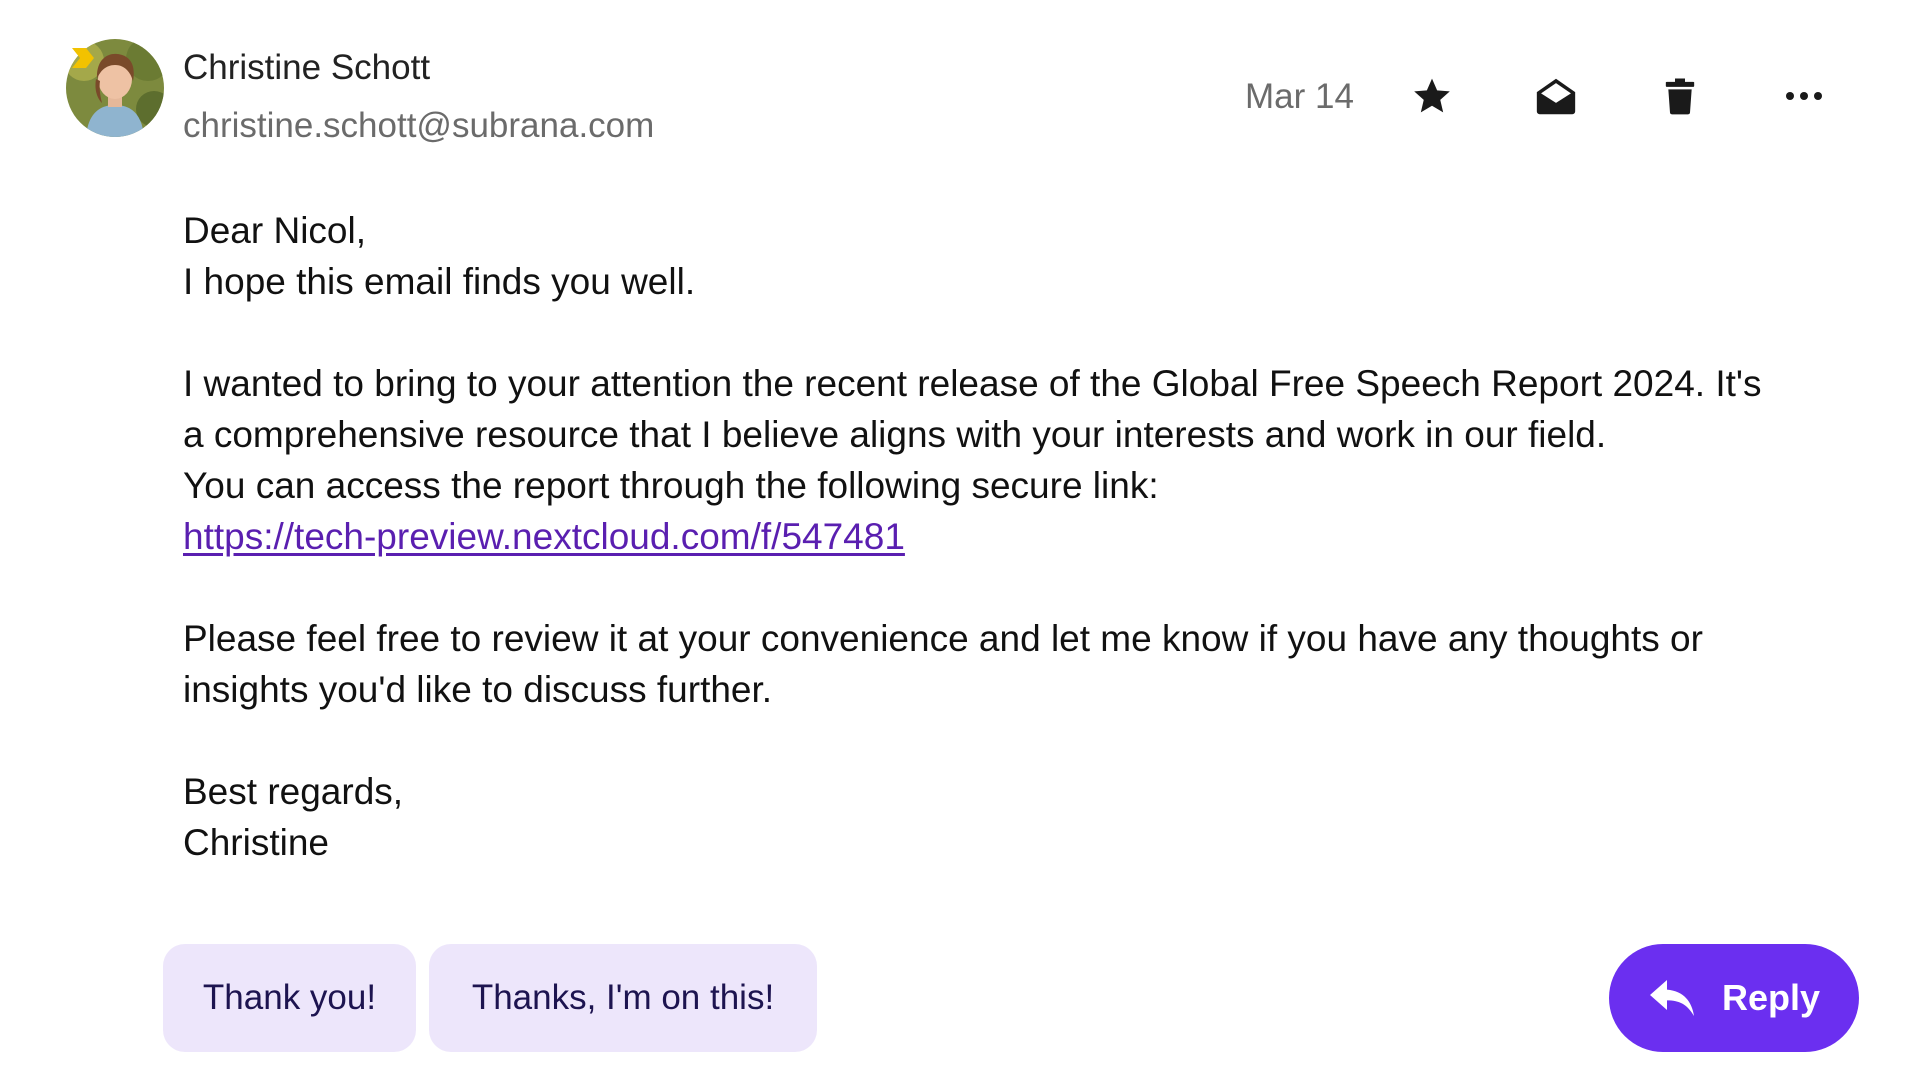 This screenshot has height=1080, width=1920. I want to click on envelope-open-icon, so click(1556, 96).